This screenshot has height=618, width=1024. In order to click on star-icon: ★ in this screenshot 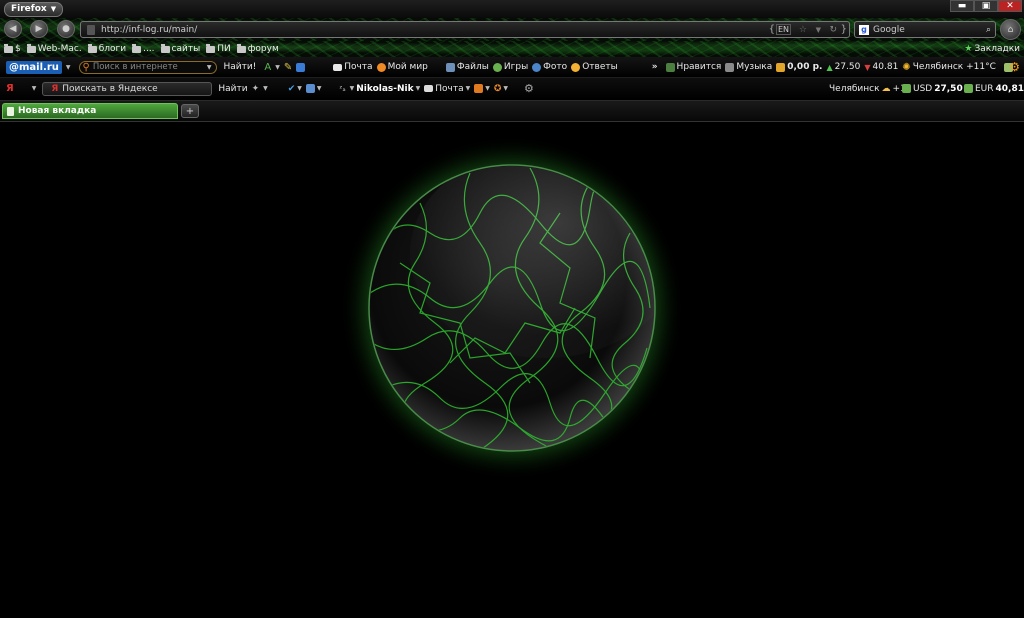, I will do `click(968, 49)`.